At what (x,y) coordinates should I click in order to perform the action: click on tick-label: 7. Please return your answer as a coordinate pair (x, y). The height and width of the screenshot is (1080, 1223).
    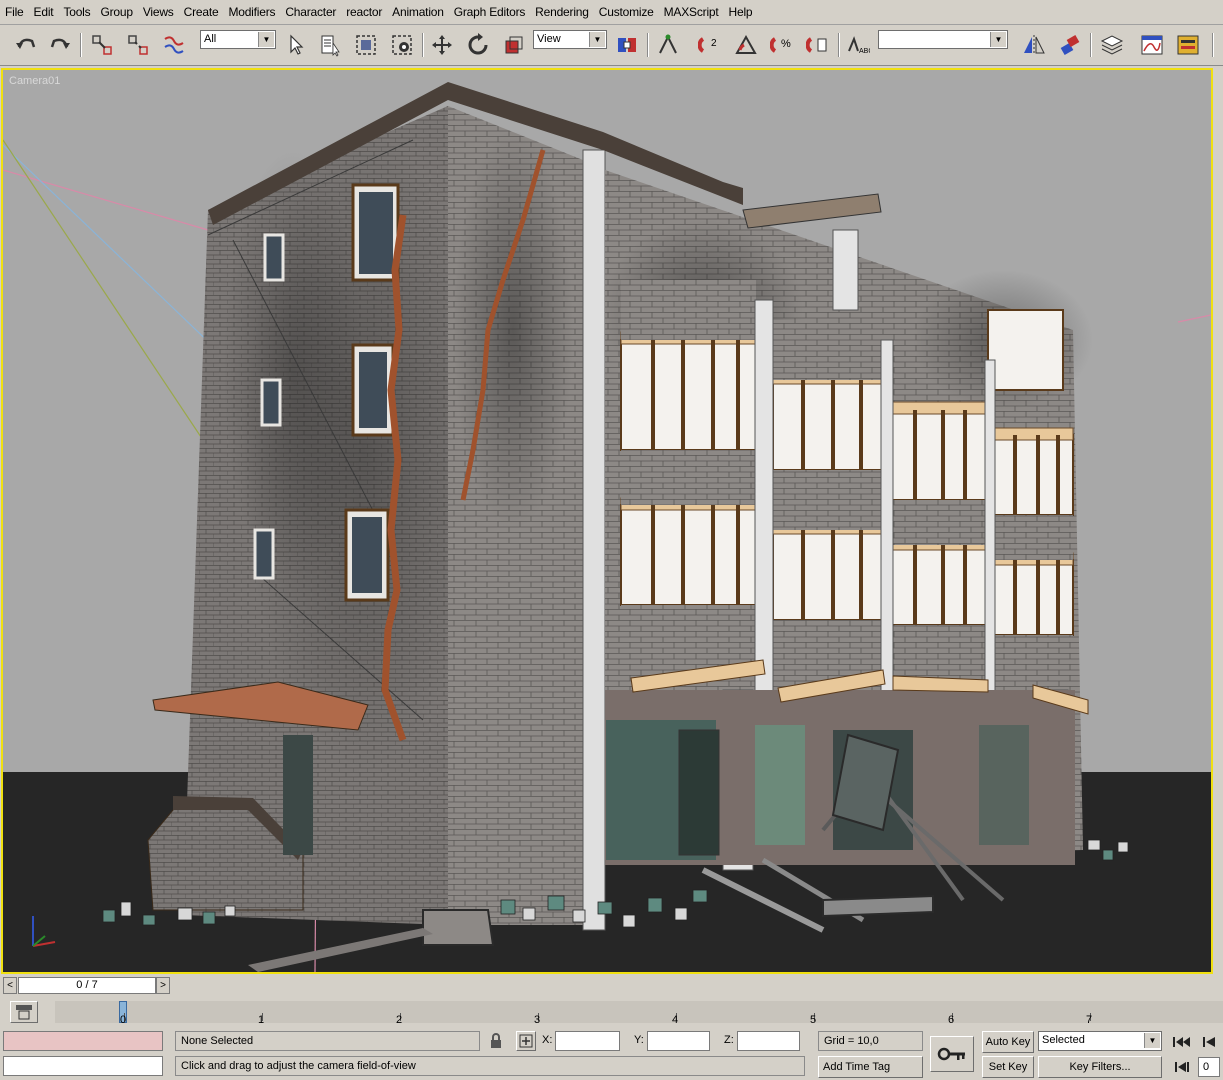
    Looking at the image, I should click on (1089, 1020).